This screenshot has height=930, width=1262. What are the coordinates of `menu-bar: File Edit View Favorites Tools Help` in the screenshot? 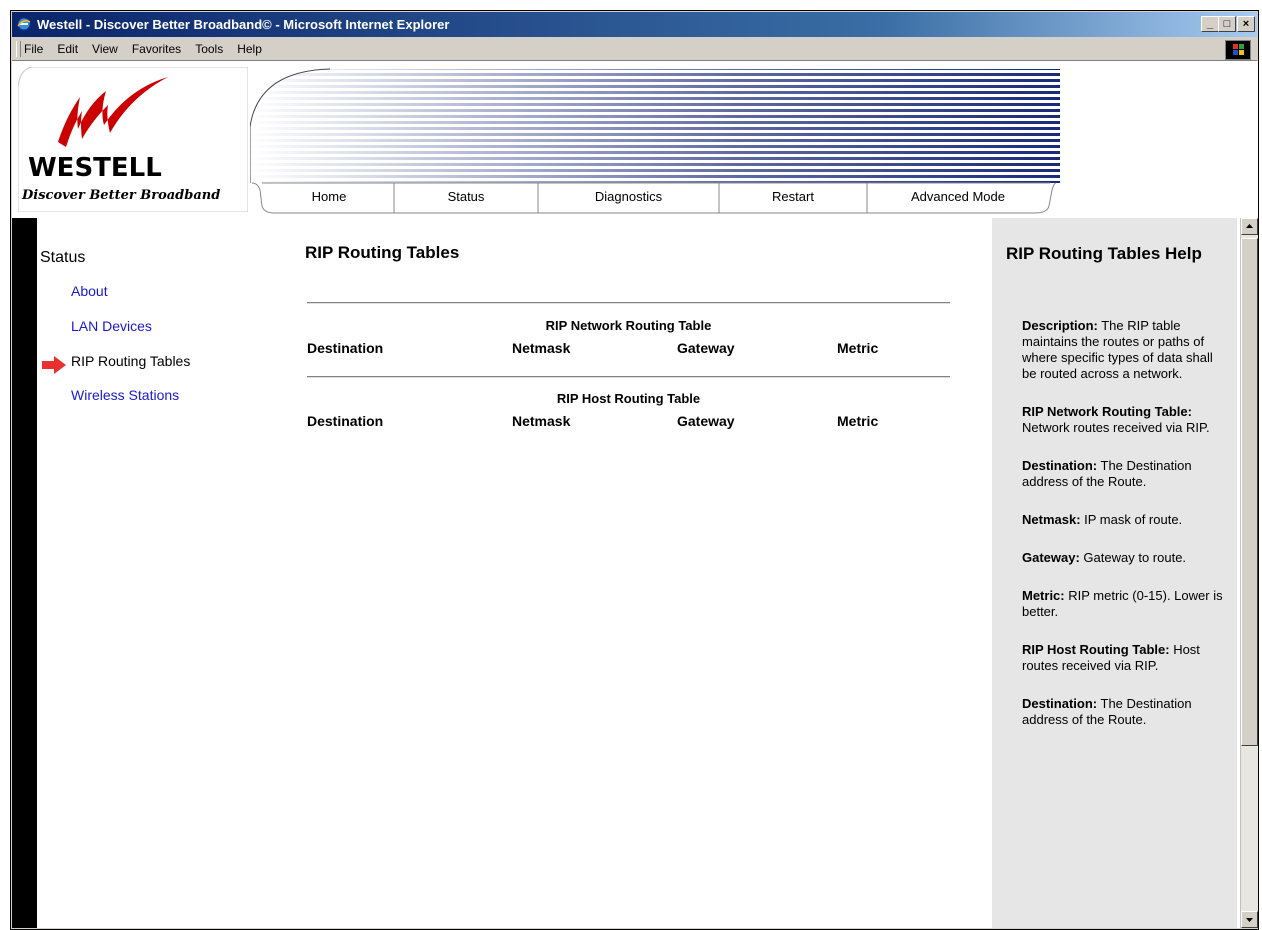 It's located at (634, 49).